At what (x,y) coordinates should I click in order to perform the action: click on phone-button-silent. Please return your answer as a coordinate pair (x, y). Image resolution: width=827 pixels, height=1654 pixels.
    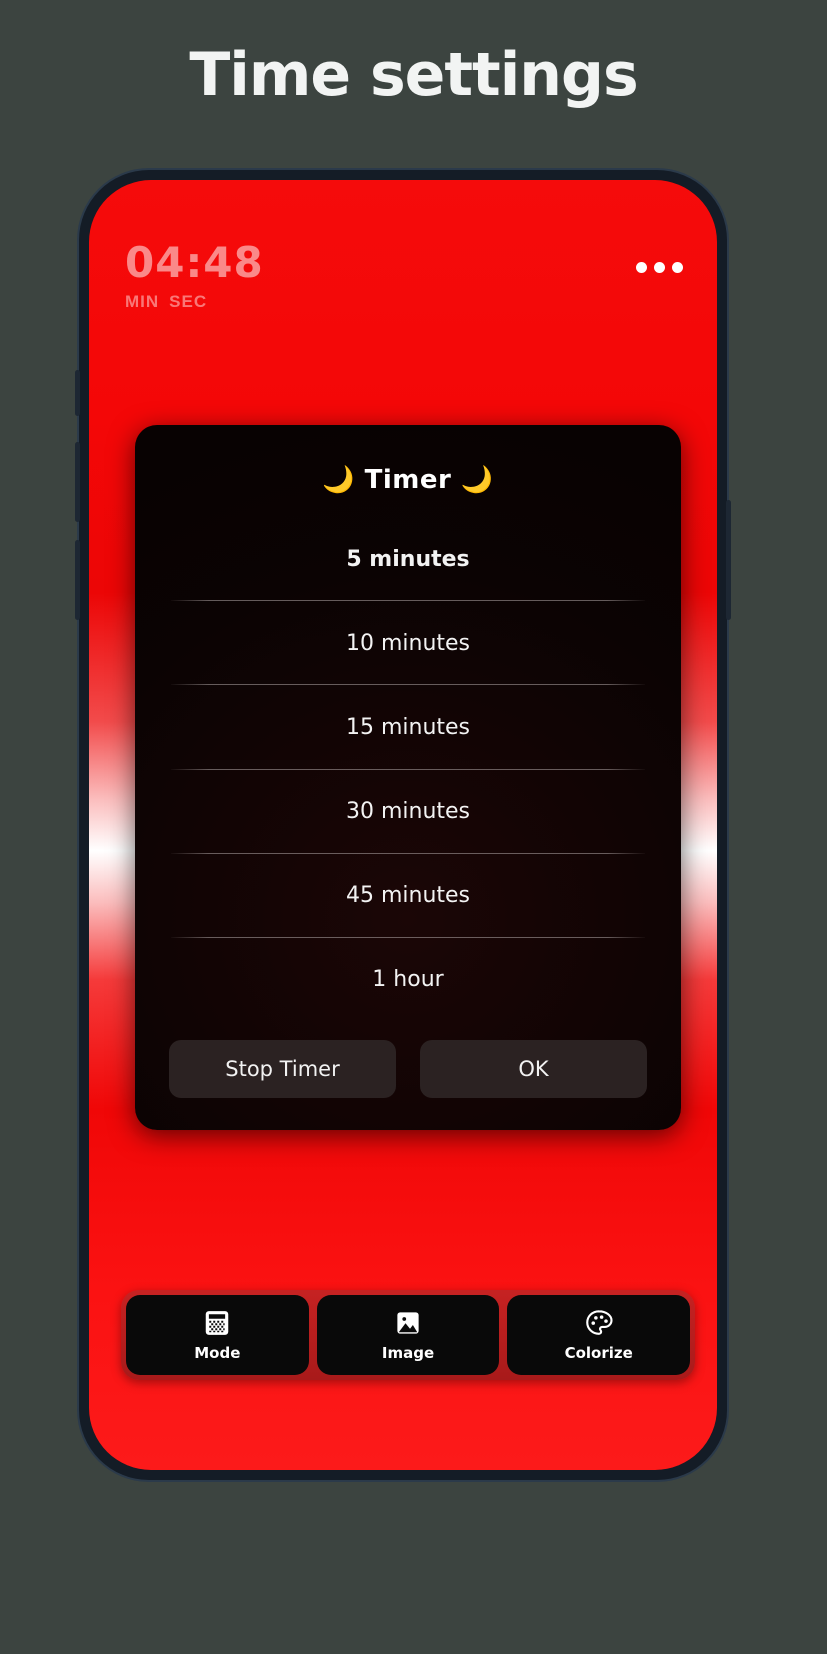
    Looking at the image, I should click on (77, 393).